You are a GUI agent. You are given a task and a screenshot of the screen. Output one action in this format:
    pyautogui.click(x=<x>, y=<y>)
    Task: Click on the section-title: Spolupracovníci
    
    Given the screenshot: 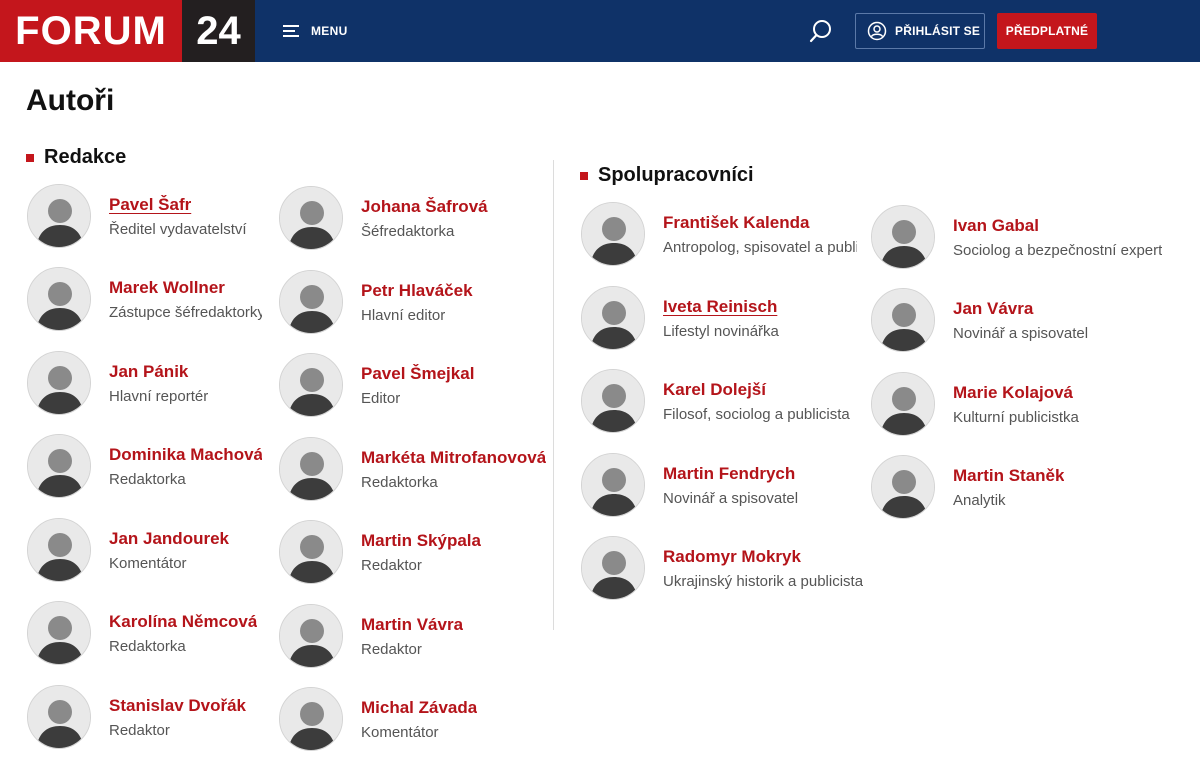 What is the action you would take?
    pyautogui.click(x=676, y=175)
    